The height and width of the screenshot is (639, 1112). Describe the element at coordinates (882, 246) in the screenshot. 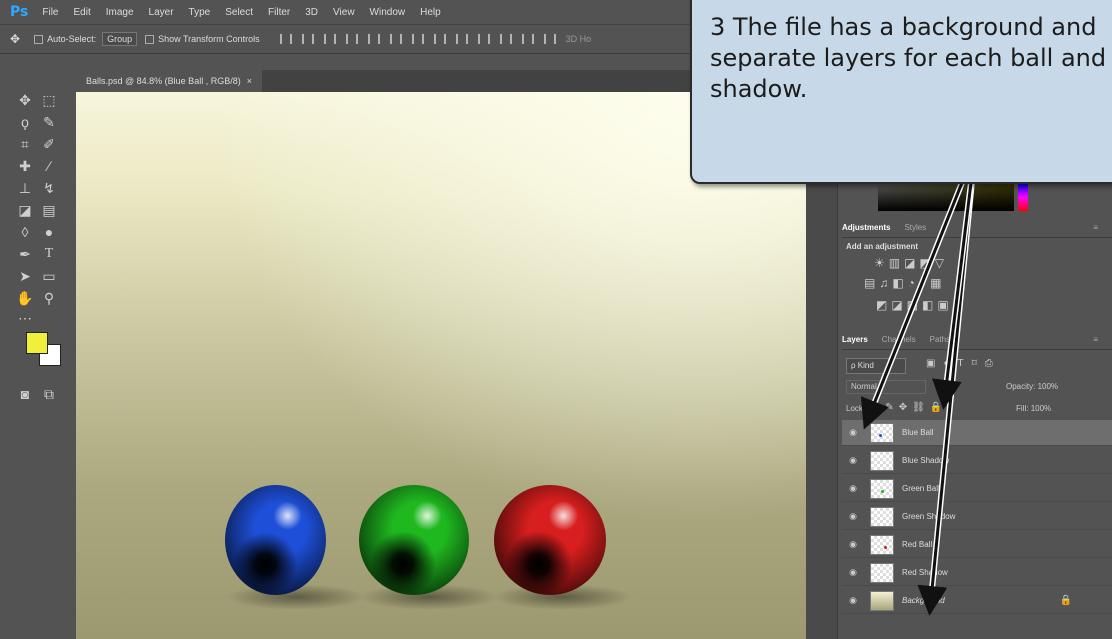

I see `adjustment-hint: Add an adjustment` at that location.